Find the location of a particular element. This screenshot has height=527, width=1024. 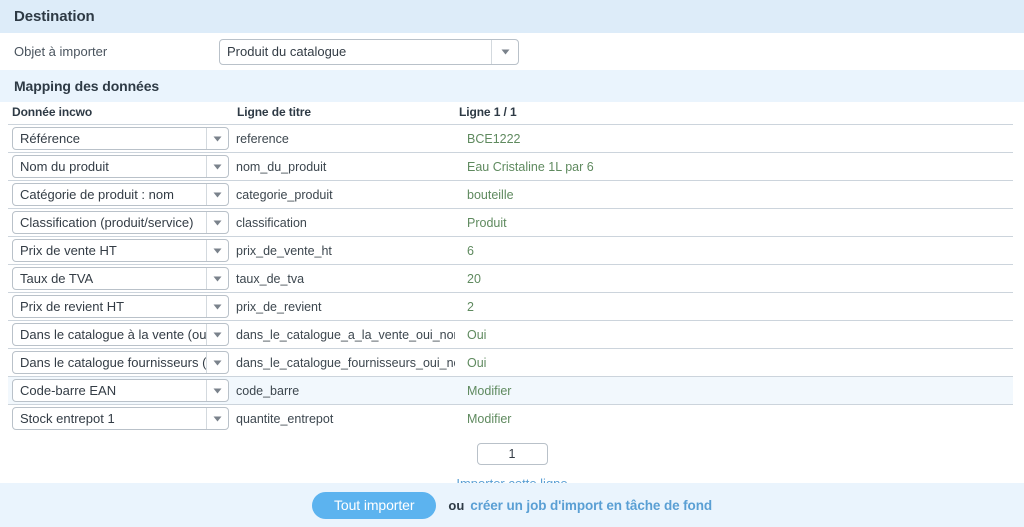

destination-title: Destination is located at coordinates (54, 16).